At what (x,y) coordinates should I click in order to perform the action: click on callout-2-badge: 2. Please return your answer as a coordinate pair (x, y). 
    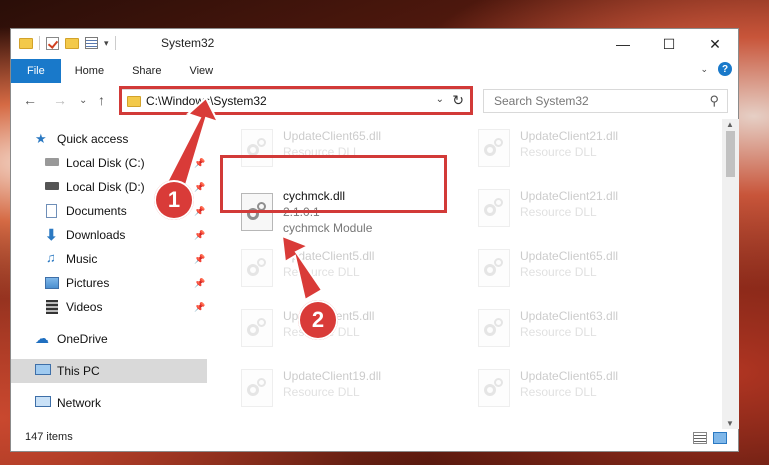
    Looking at the image, I should click on (318, 320).